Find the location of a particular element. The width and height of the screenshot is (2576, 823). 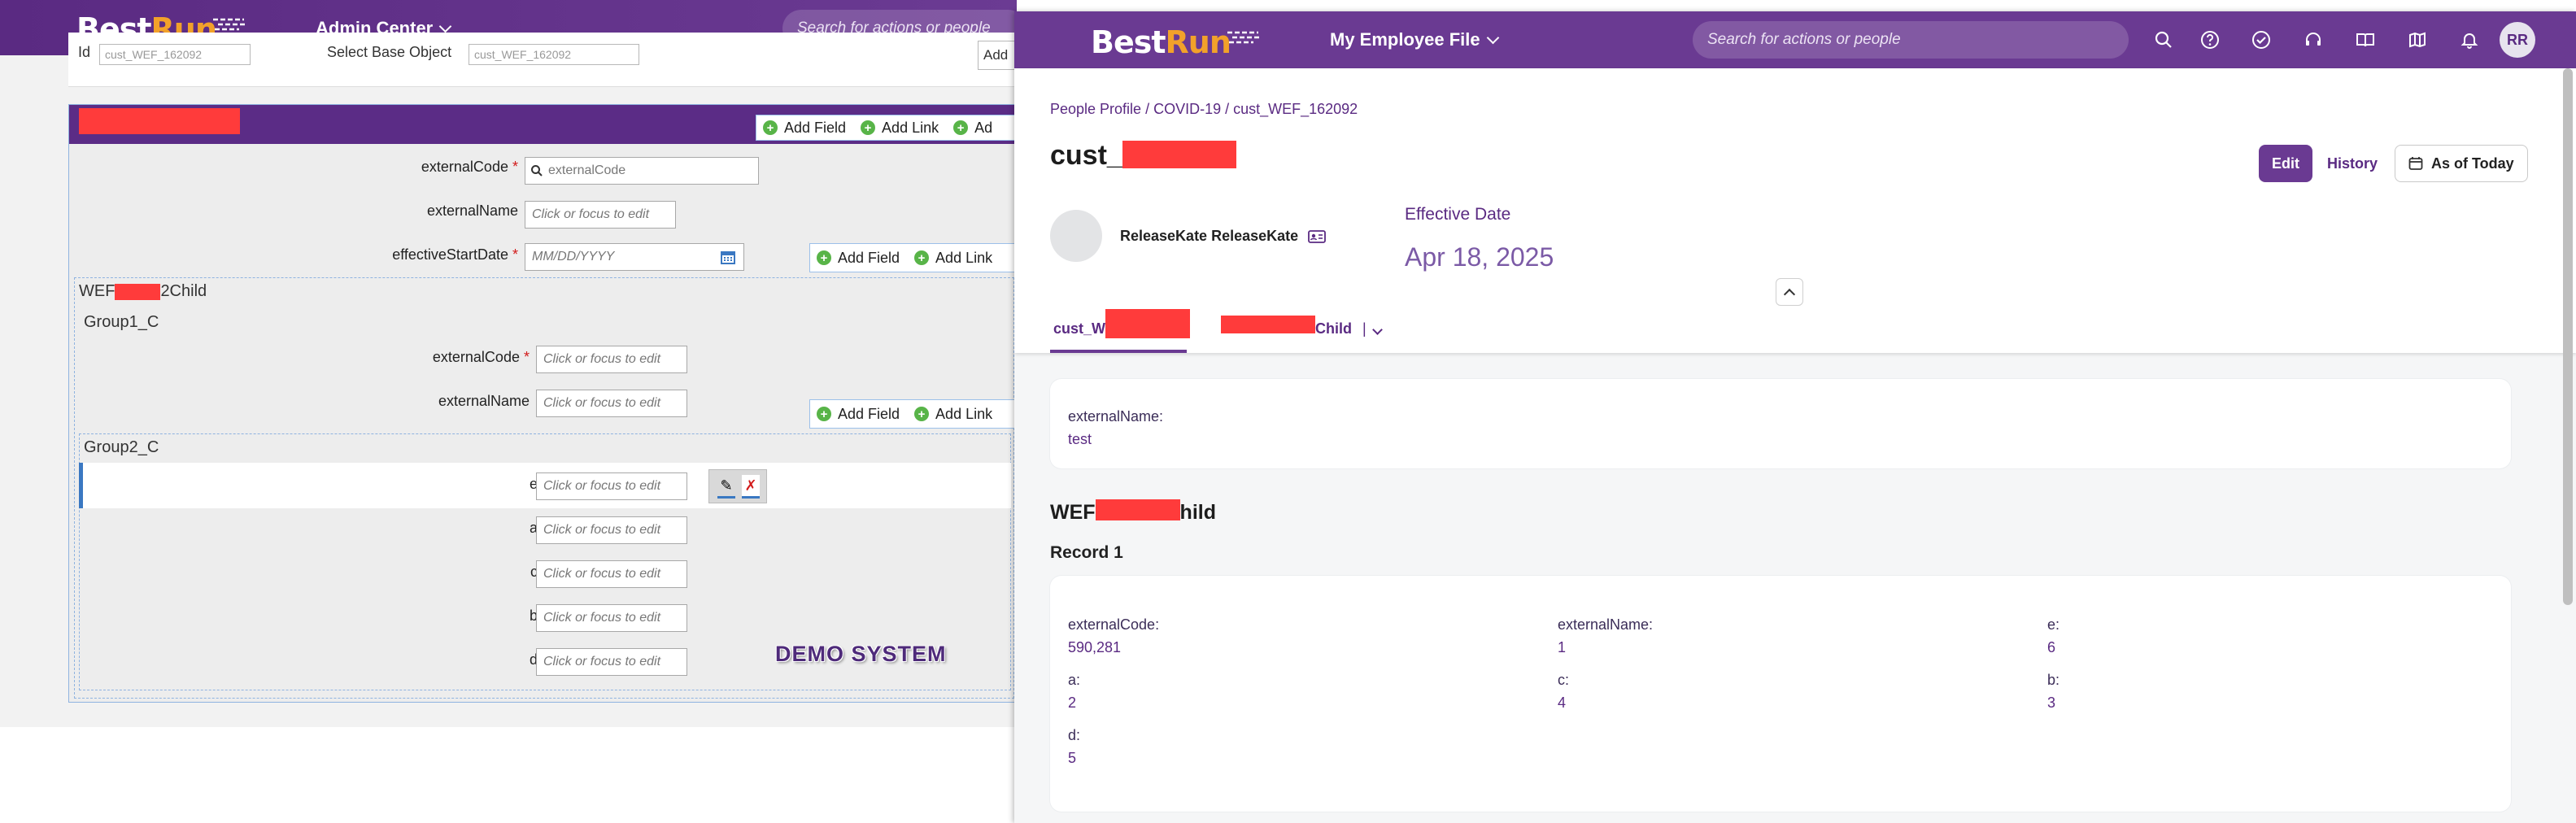

demo-system-watermark: DEMO SYSTEM is located at coordinates (861, 654).